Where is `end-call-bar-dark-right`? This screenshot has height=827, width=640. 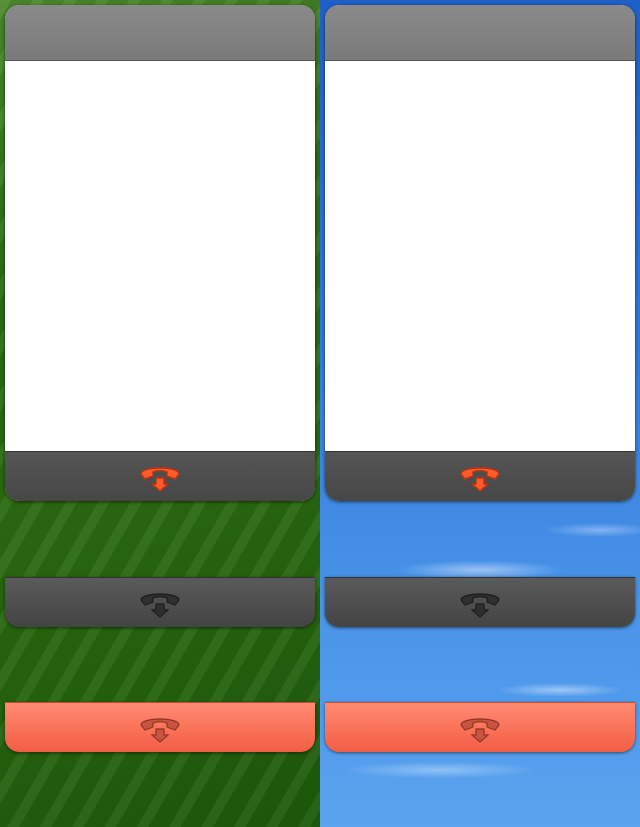 end-call-bar-dark-right is located at coordinates (480, 602).